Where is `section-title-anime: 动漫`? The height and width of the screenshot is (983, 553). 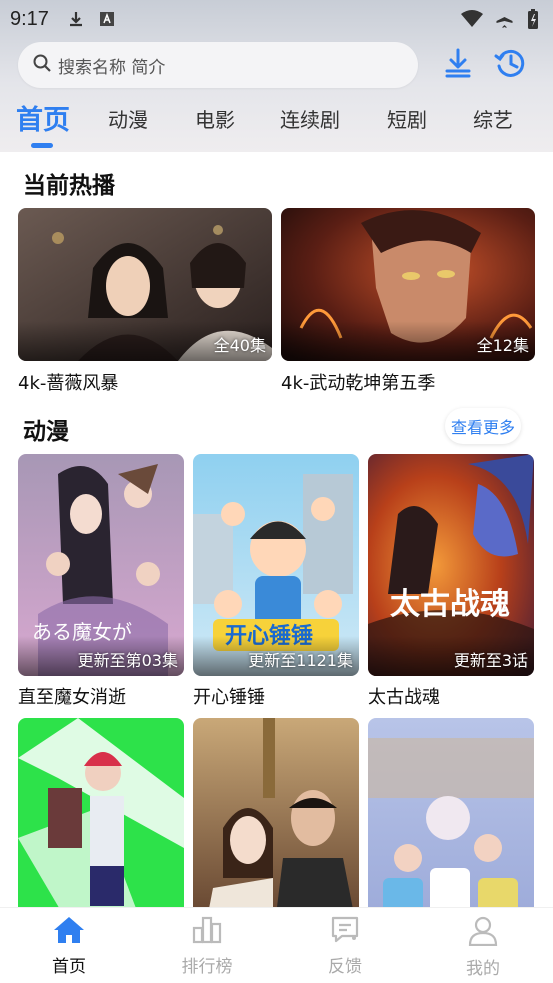 section-title-anime: 动漫 is located at coordinates (46, 432).